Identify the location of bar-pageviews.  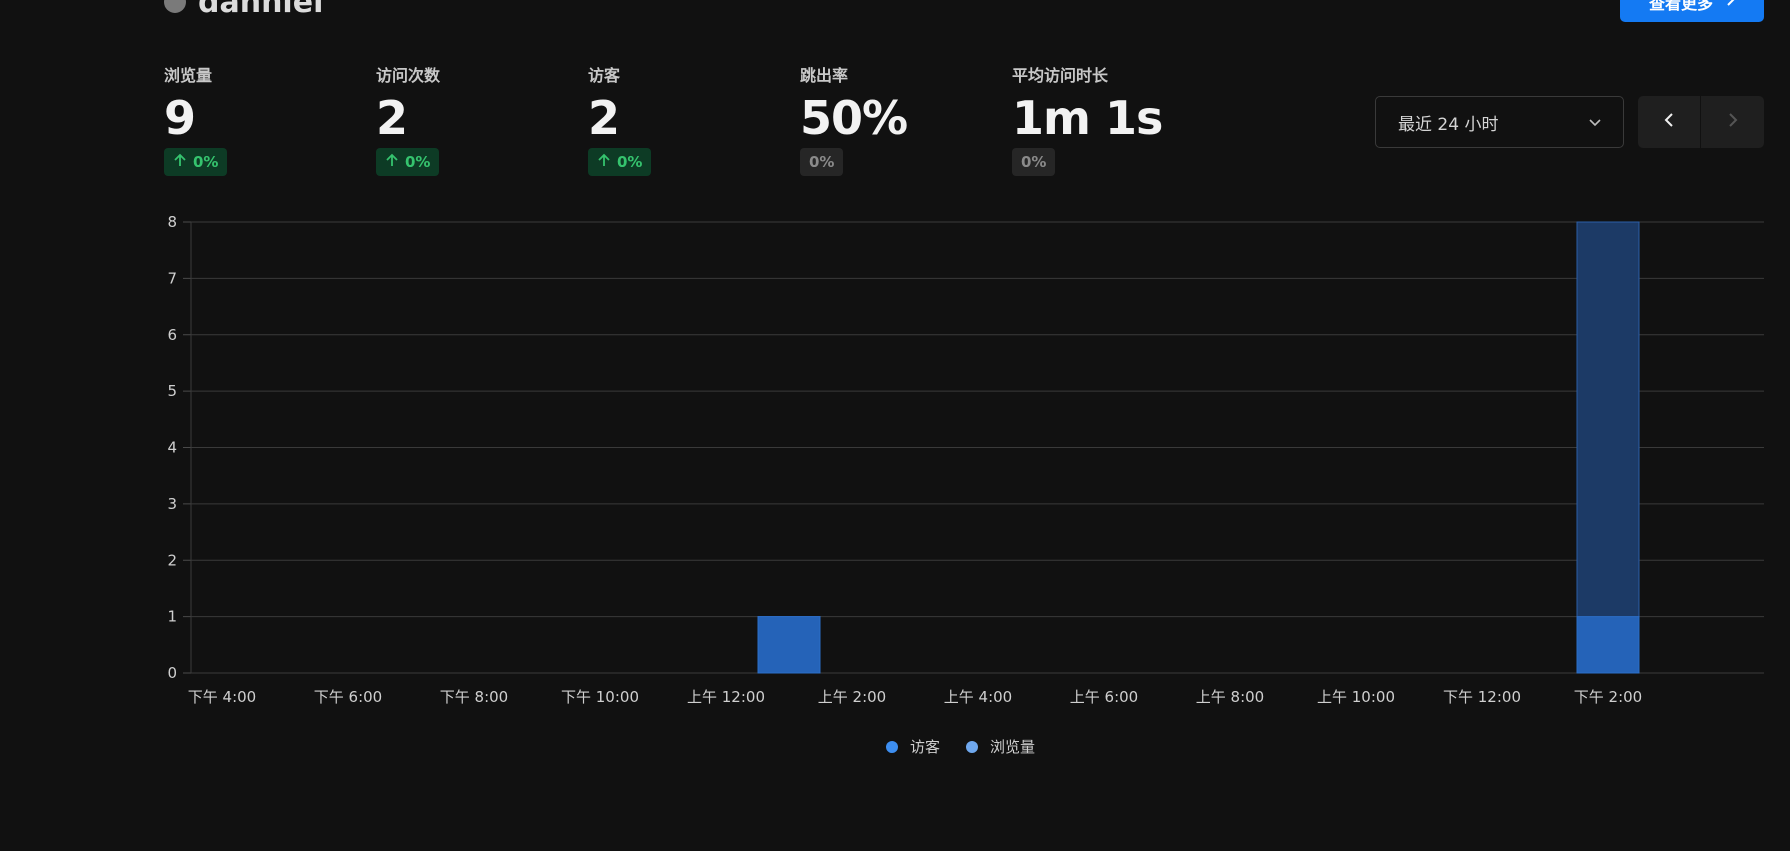
(1608, 447).